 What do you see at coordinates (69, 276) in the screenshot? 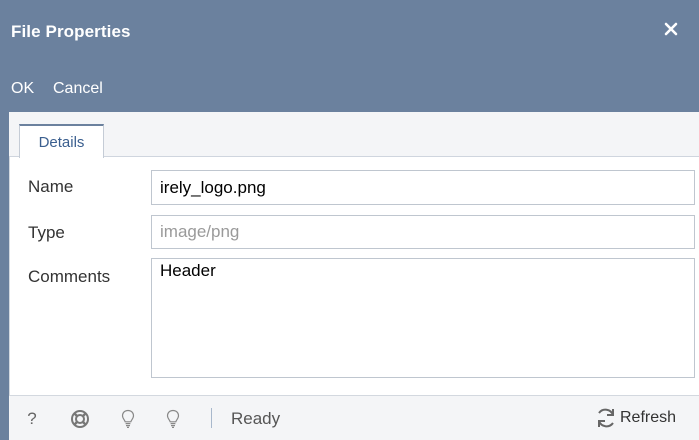
I see `comments-label: Comments` at bounding box center [69, 276].